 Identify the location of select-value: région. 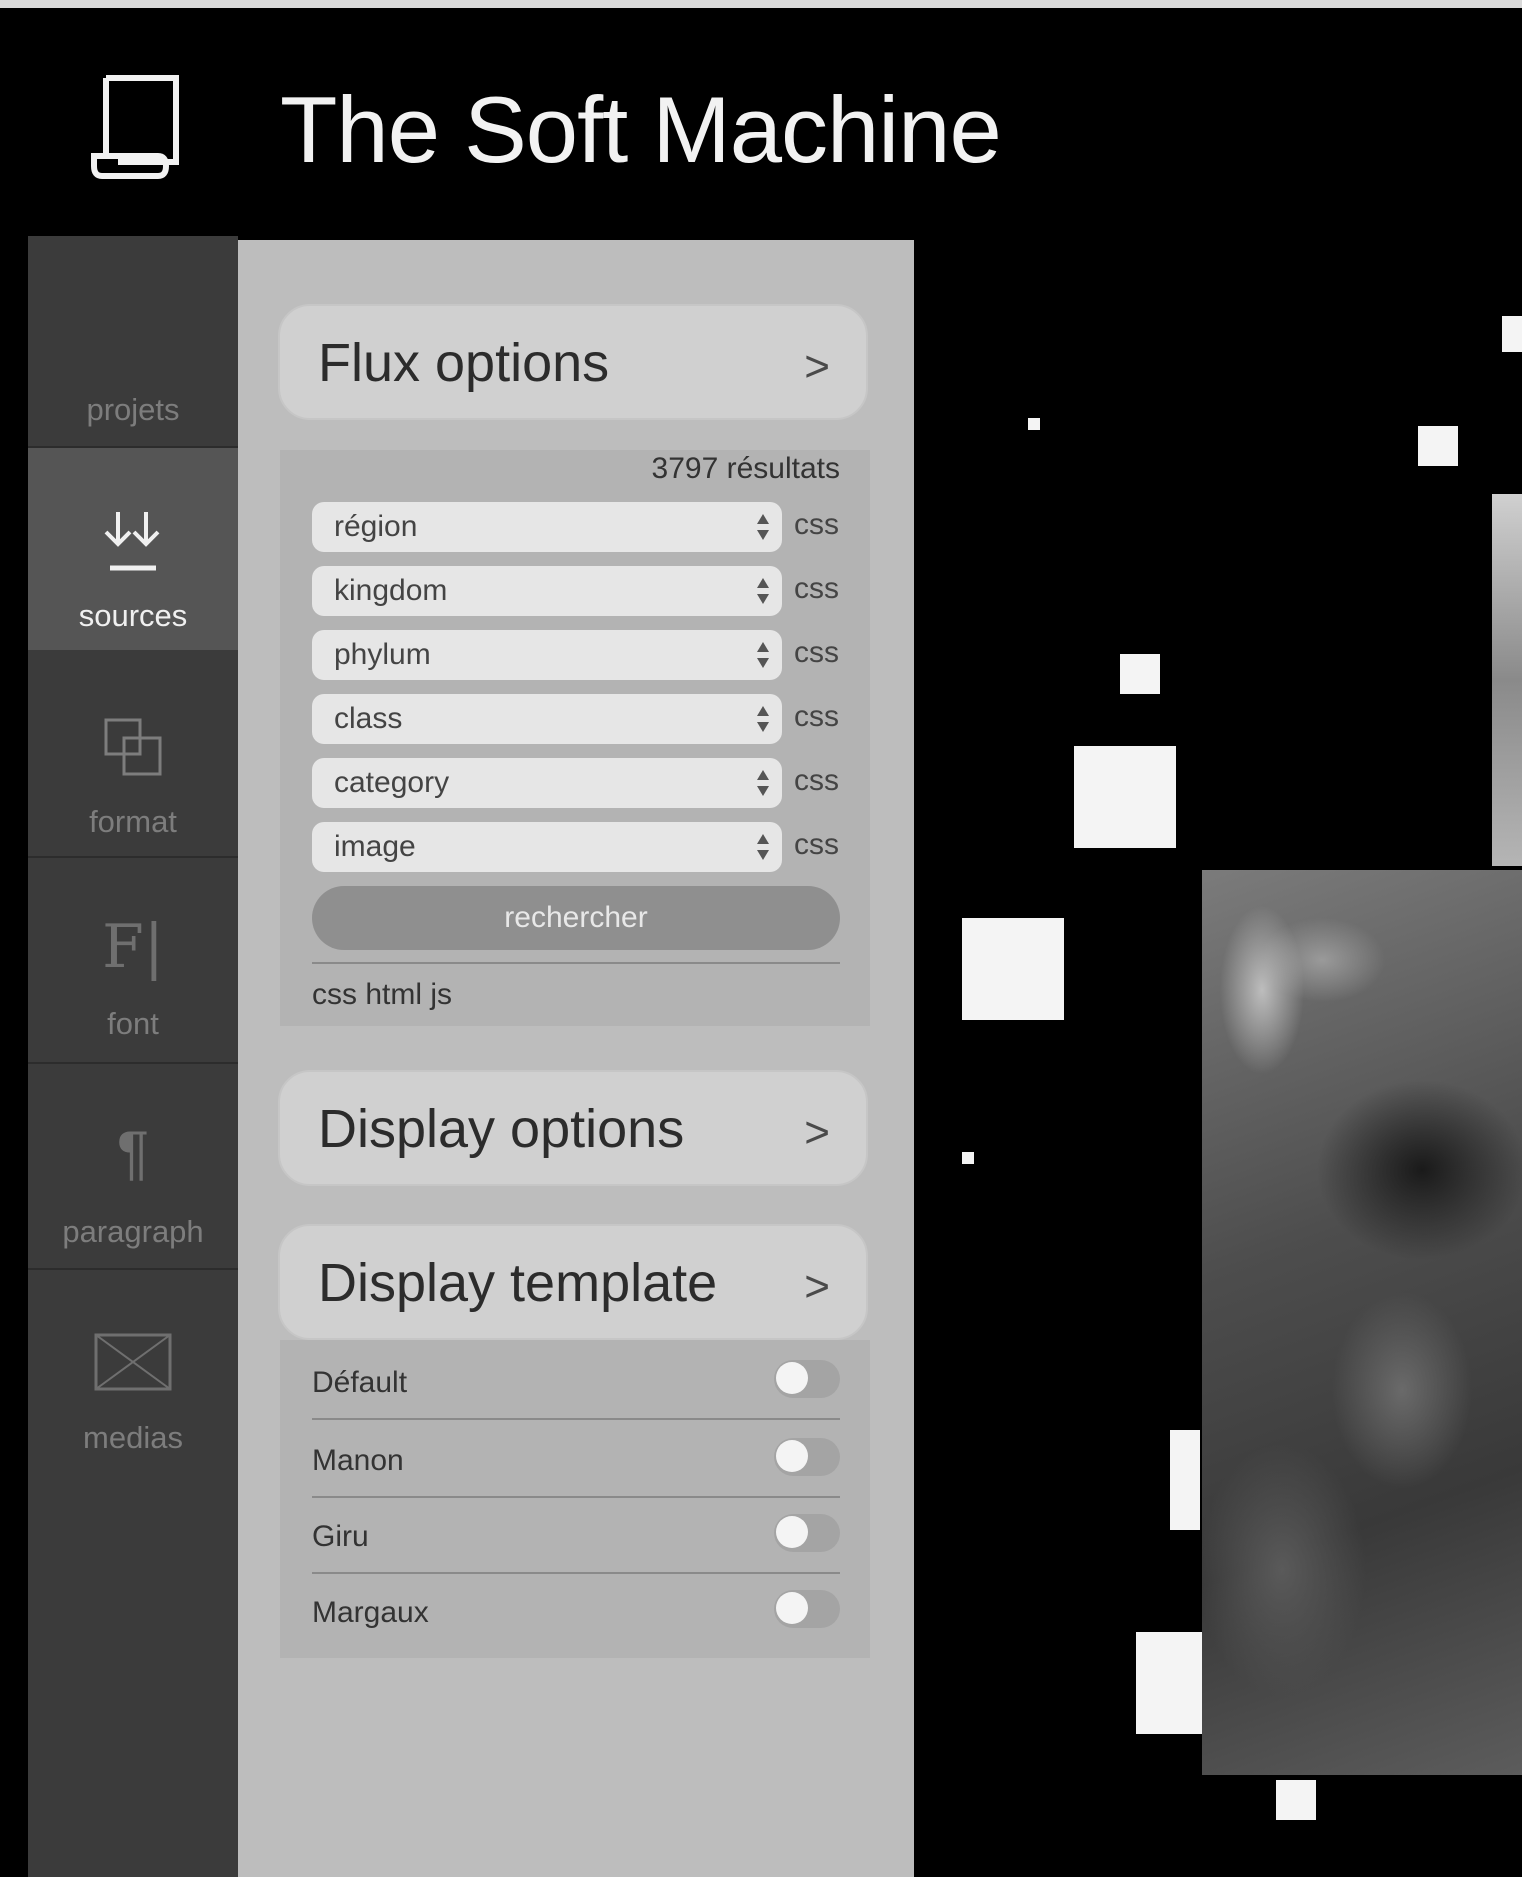
(376, 526).